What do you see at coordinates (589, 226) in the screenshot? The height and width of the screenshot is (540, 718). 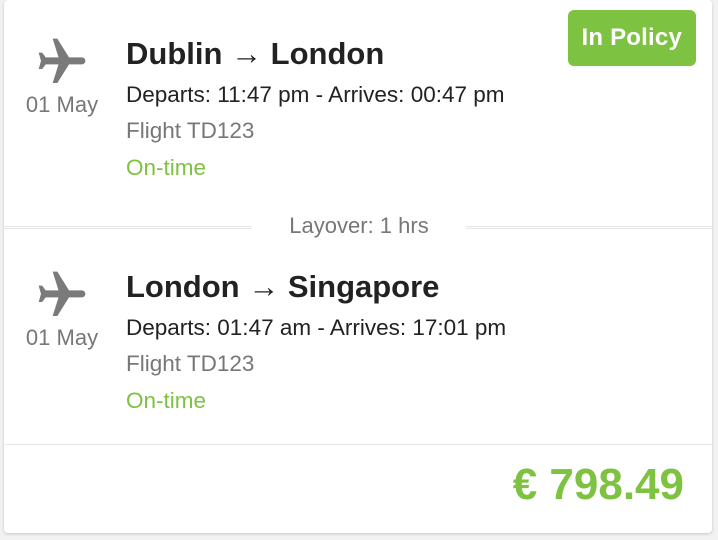 I see `layover-line-right` at bounding box center [589, 226].